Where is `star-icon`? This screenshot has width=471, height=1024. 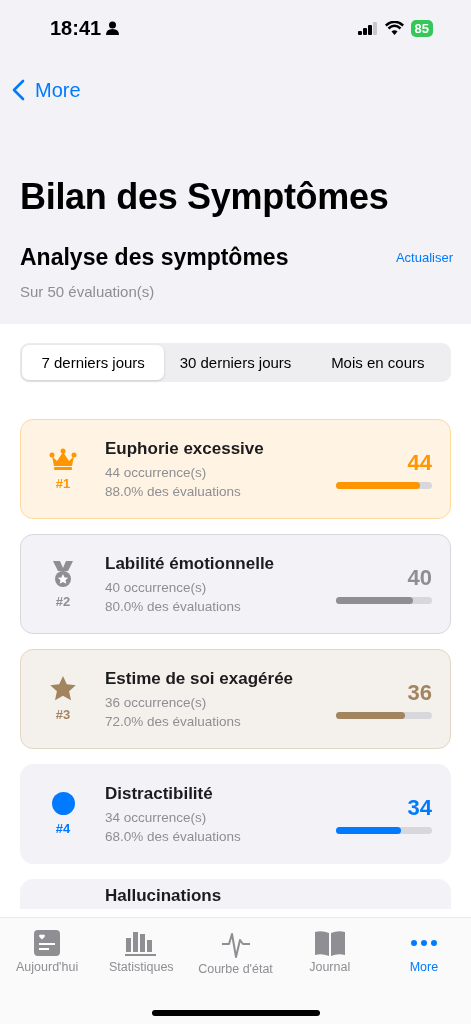 star-icon is located at coordinates (63, 688).